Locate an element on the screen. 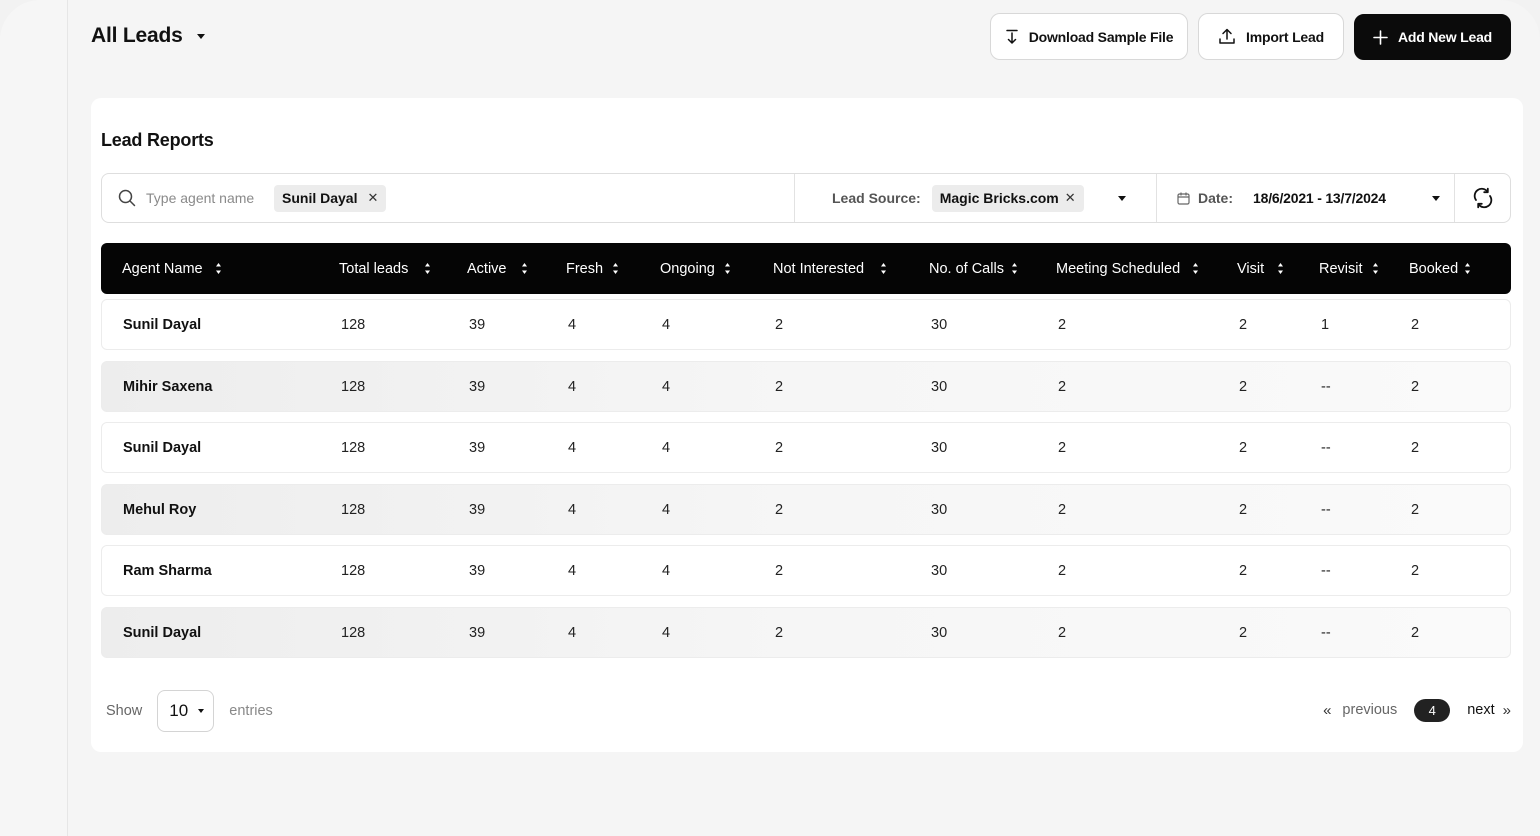  all-leads-dropdown: All Leads is located at coordinates (148, 36).